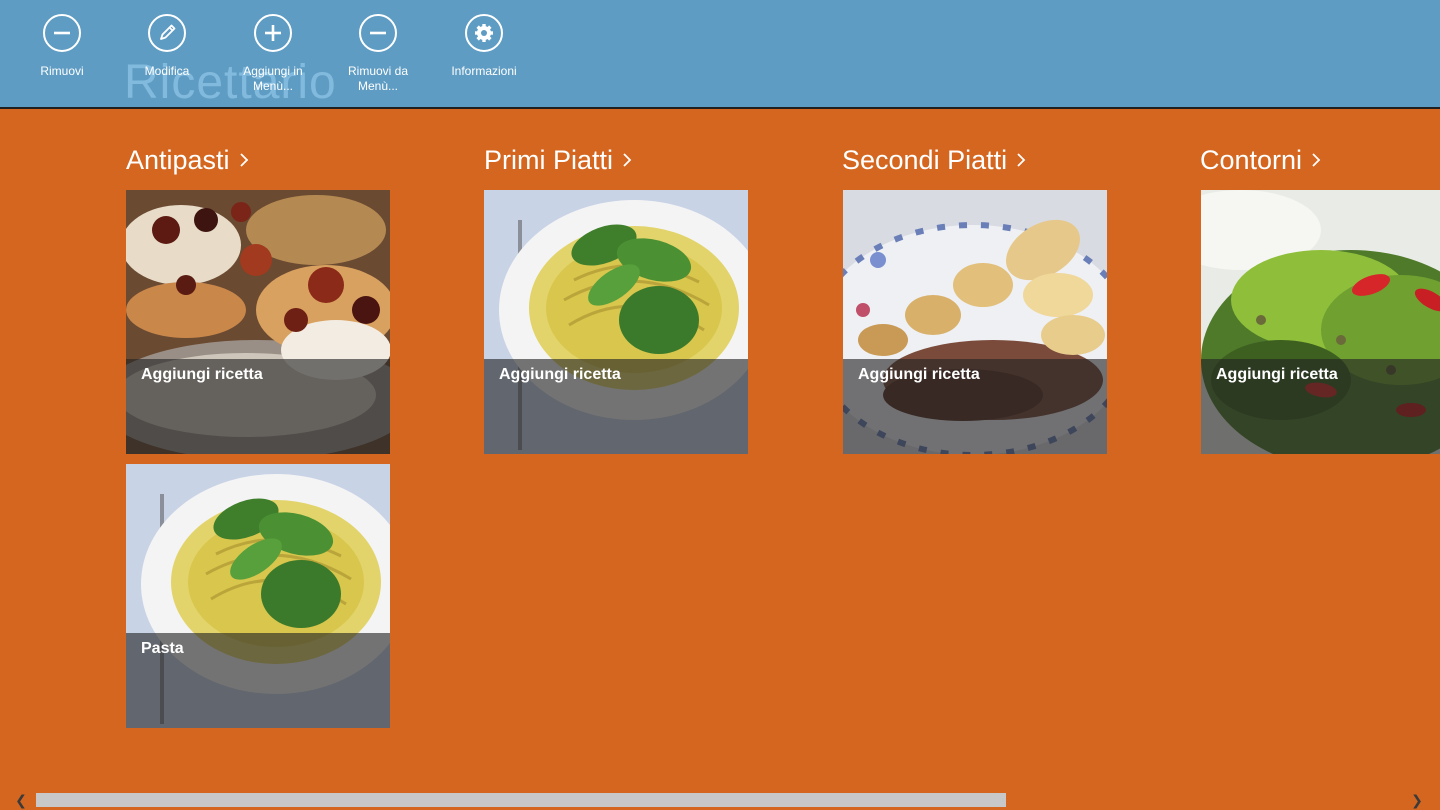 This screenshot has width=1440, height=810. What do you see at coordinates (167, 33) in the screenshot?
I see `edit-icon` at bounding box center [167, 33].